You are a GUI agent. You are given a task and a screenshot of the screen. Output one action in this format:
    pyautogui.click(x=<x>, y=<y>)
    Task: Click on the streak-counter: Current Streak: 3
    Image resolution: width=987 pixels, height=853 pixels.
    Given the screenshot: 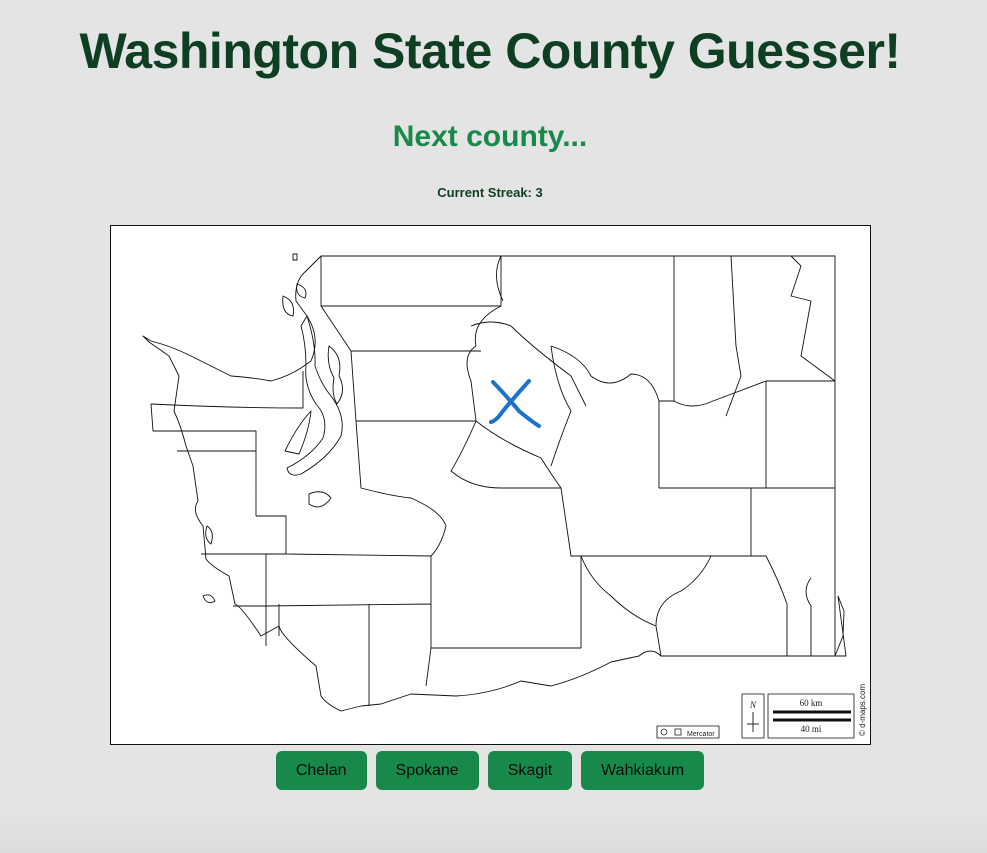 What is the action you would take?
    pyautogui.click(x=490, y=192)
    